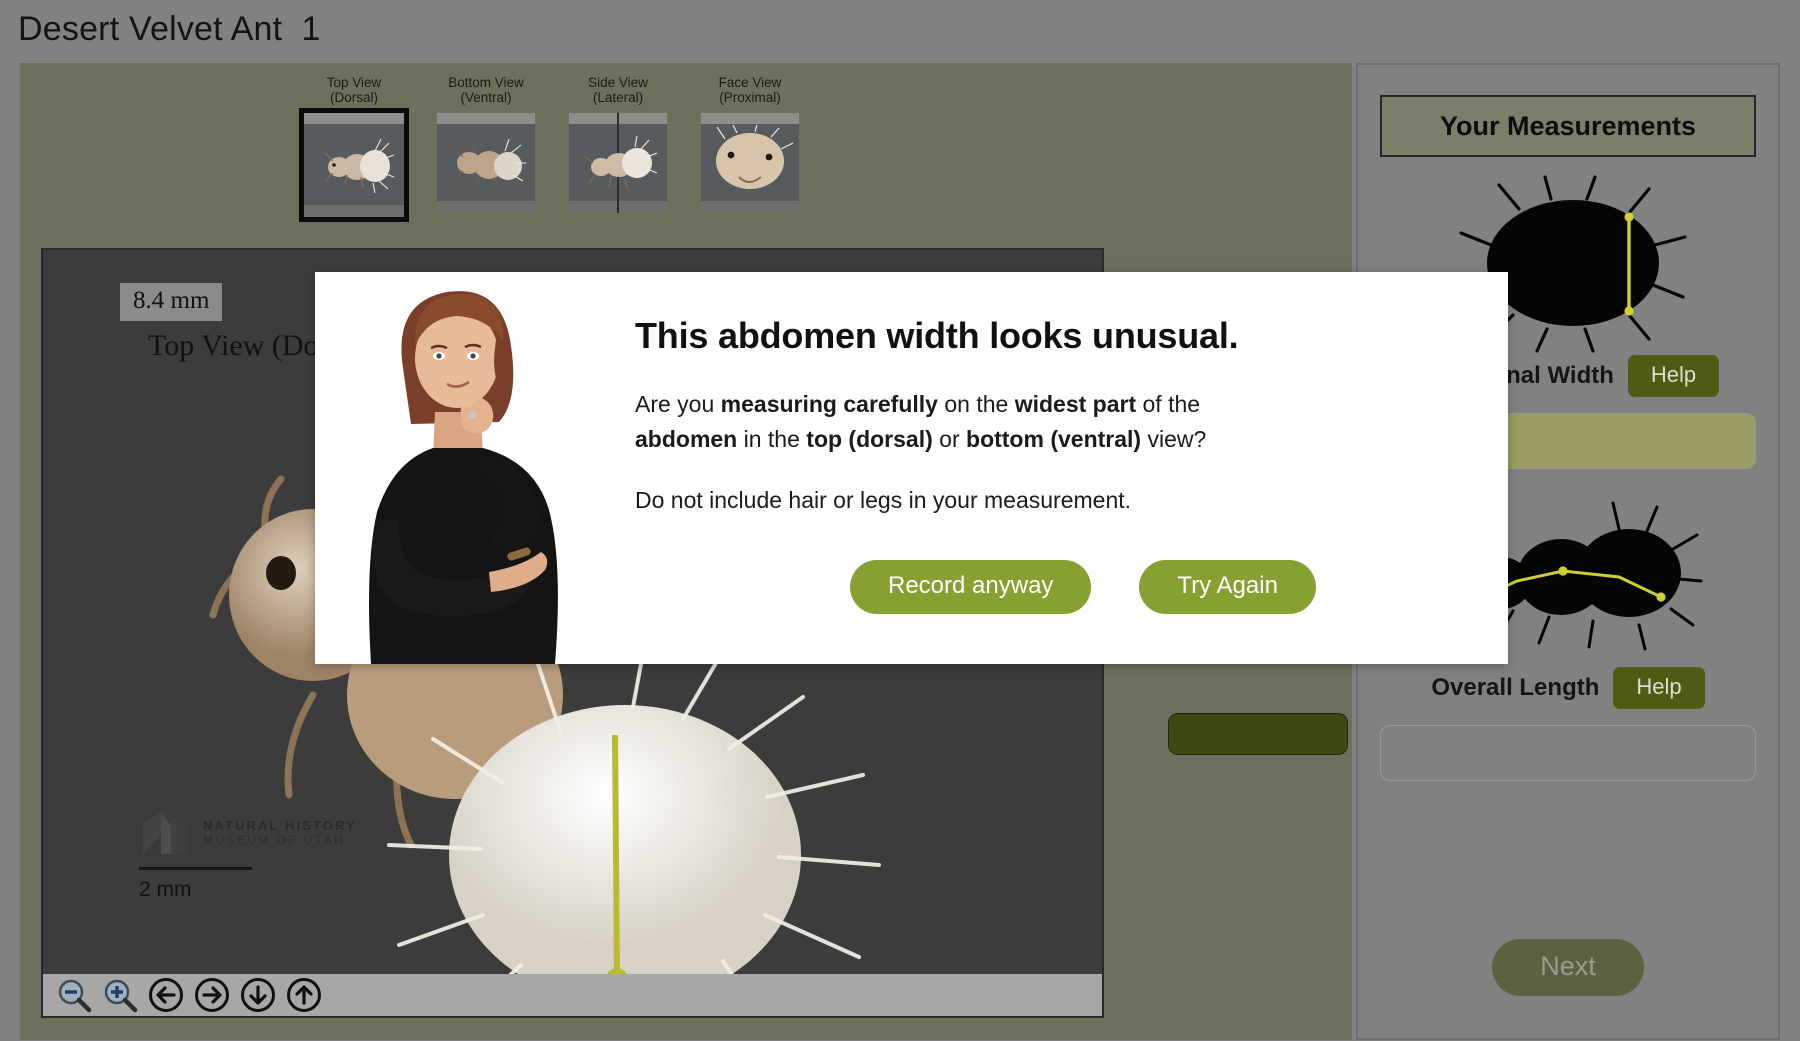  I want to click on scale-bar-label: 2 mm, so click(165, 889).